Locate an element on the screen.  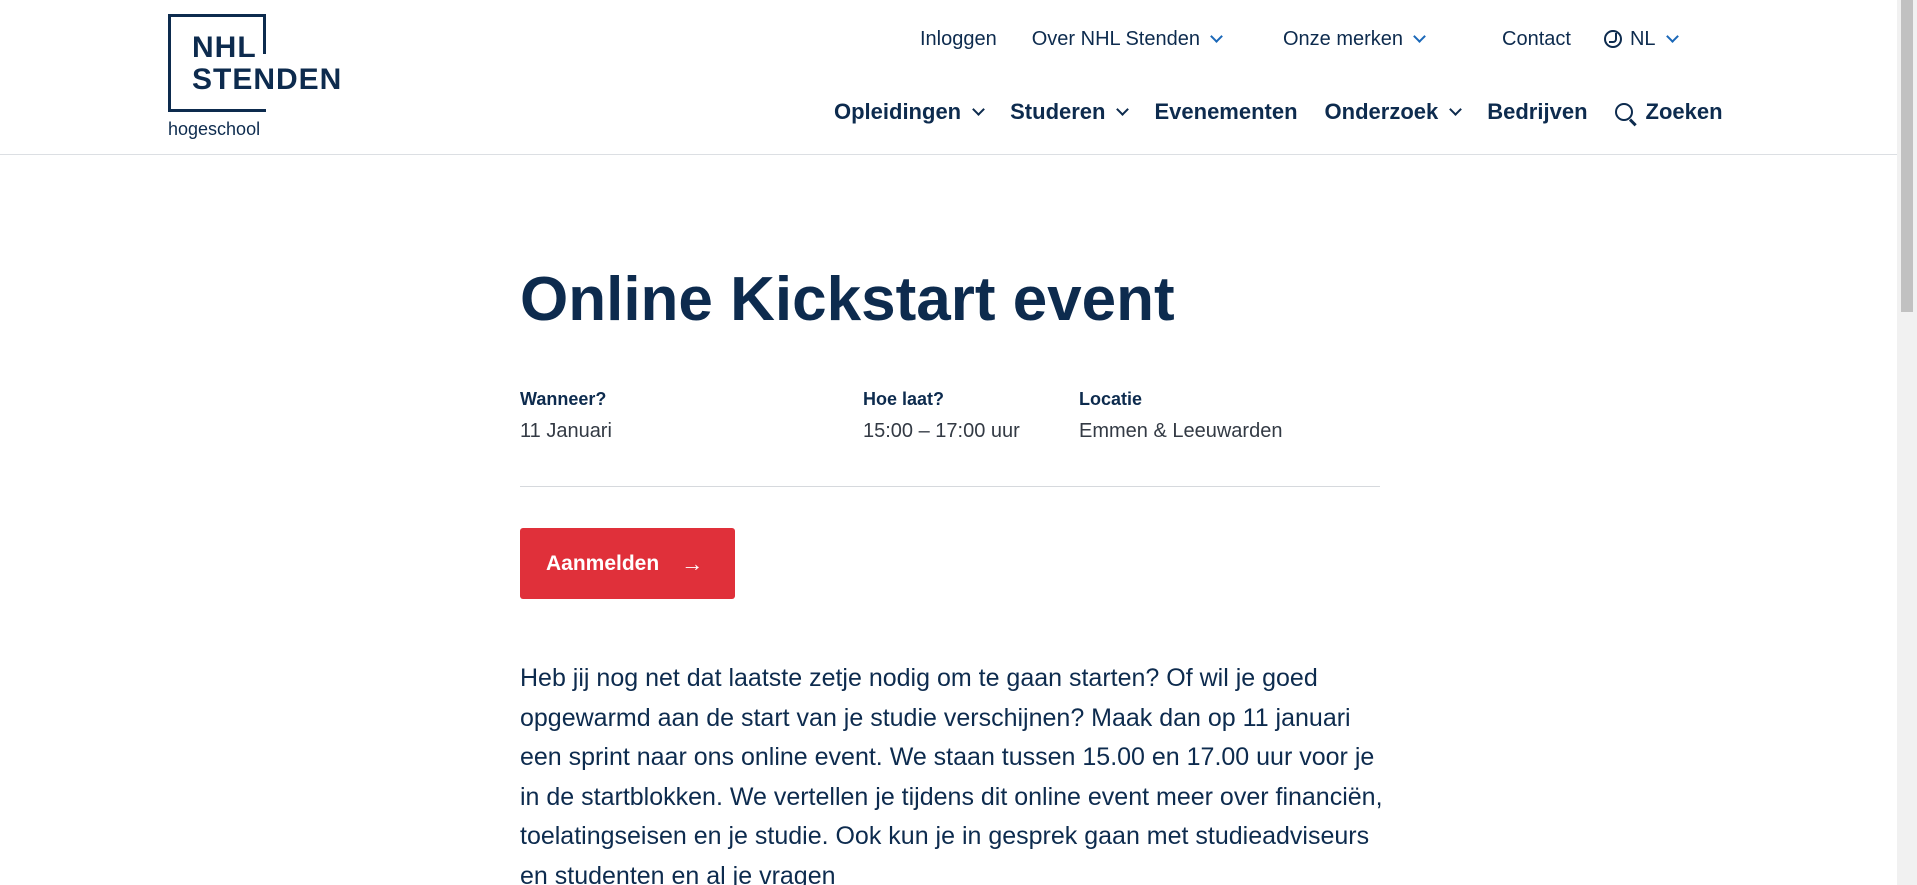
nav-item-studeren: Studeren is located at coordinates (1070, 112).